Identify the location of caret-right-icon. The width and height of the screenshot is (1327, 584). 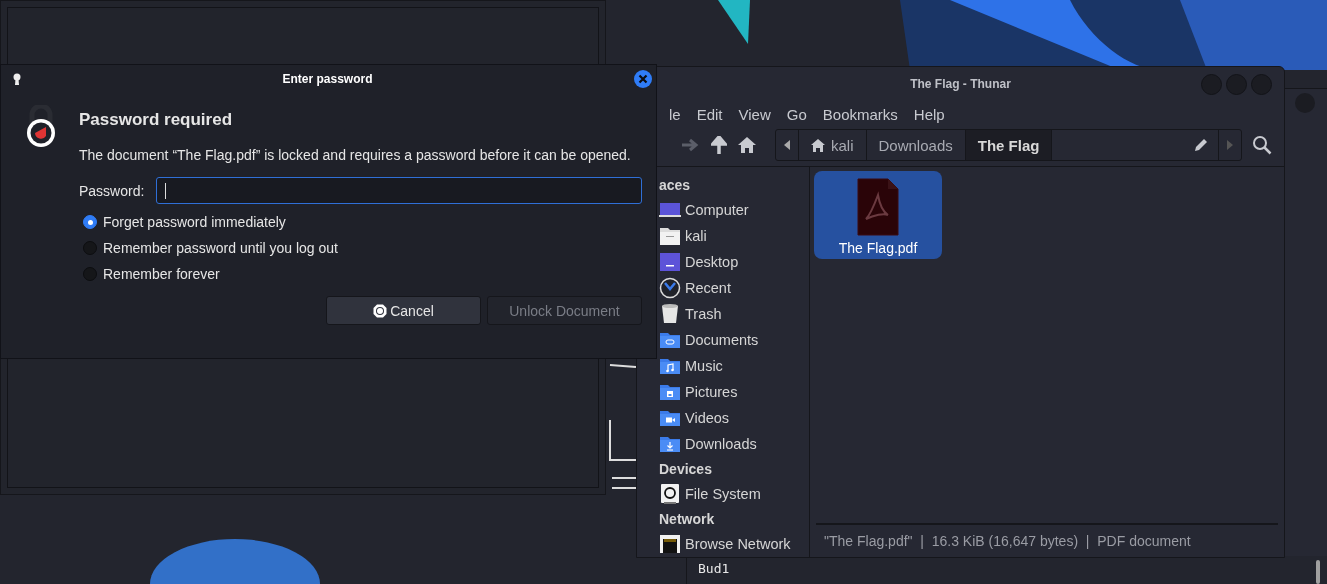
(1230, 145).